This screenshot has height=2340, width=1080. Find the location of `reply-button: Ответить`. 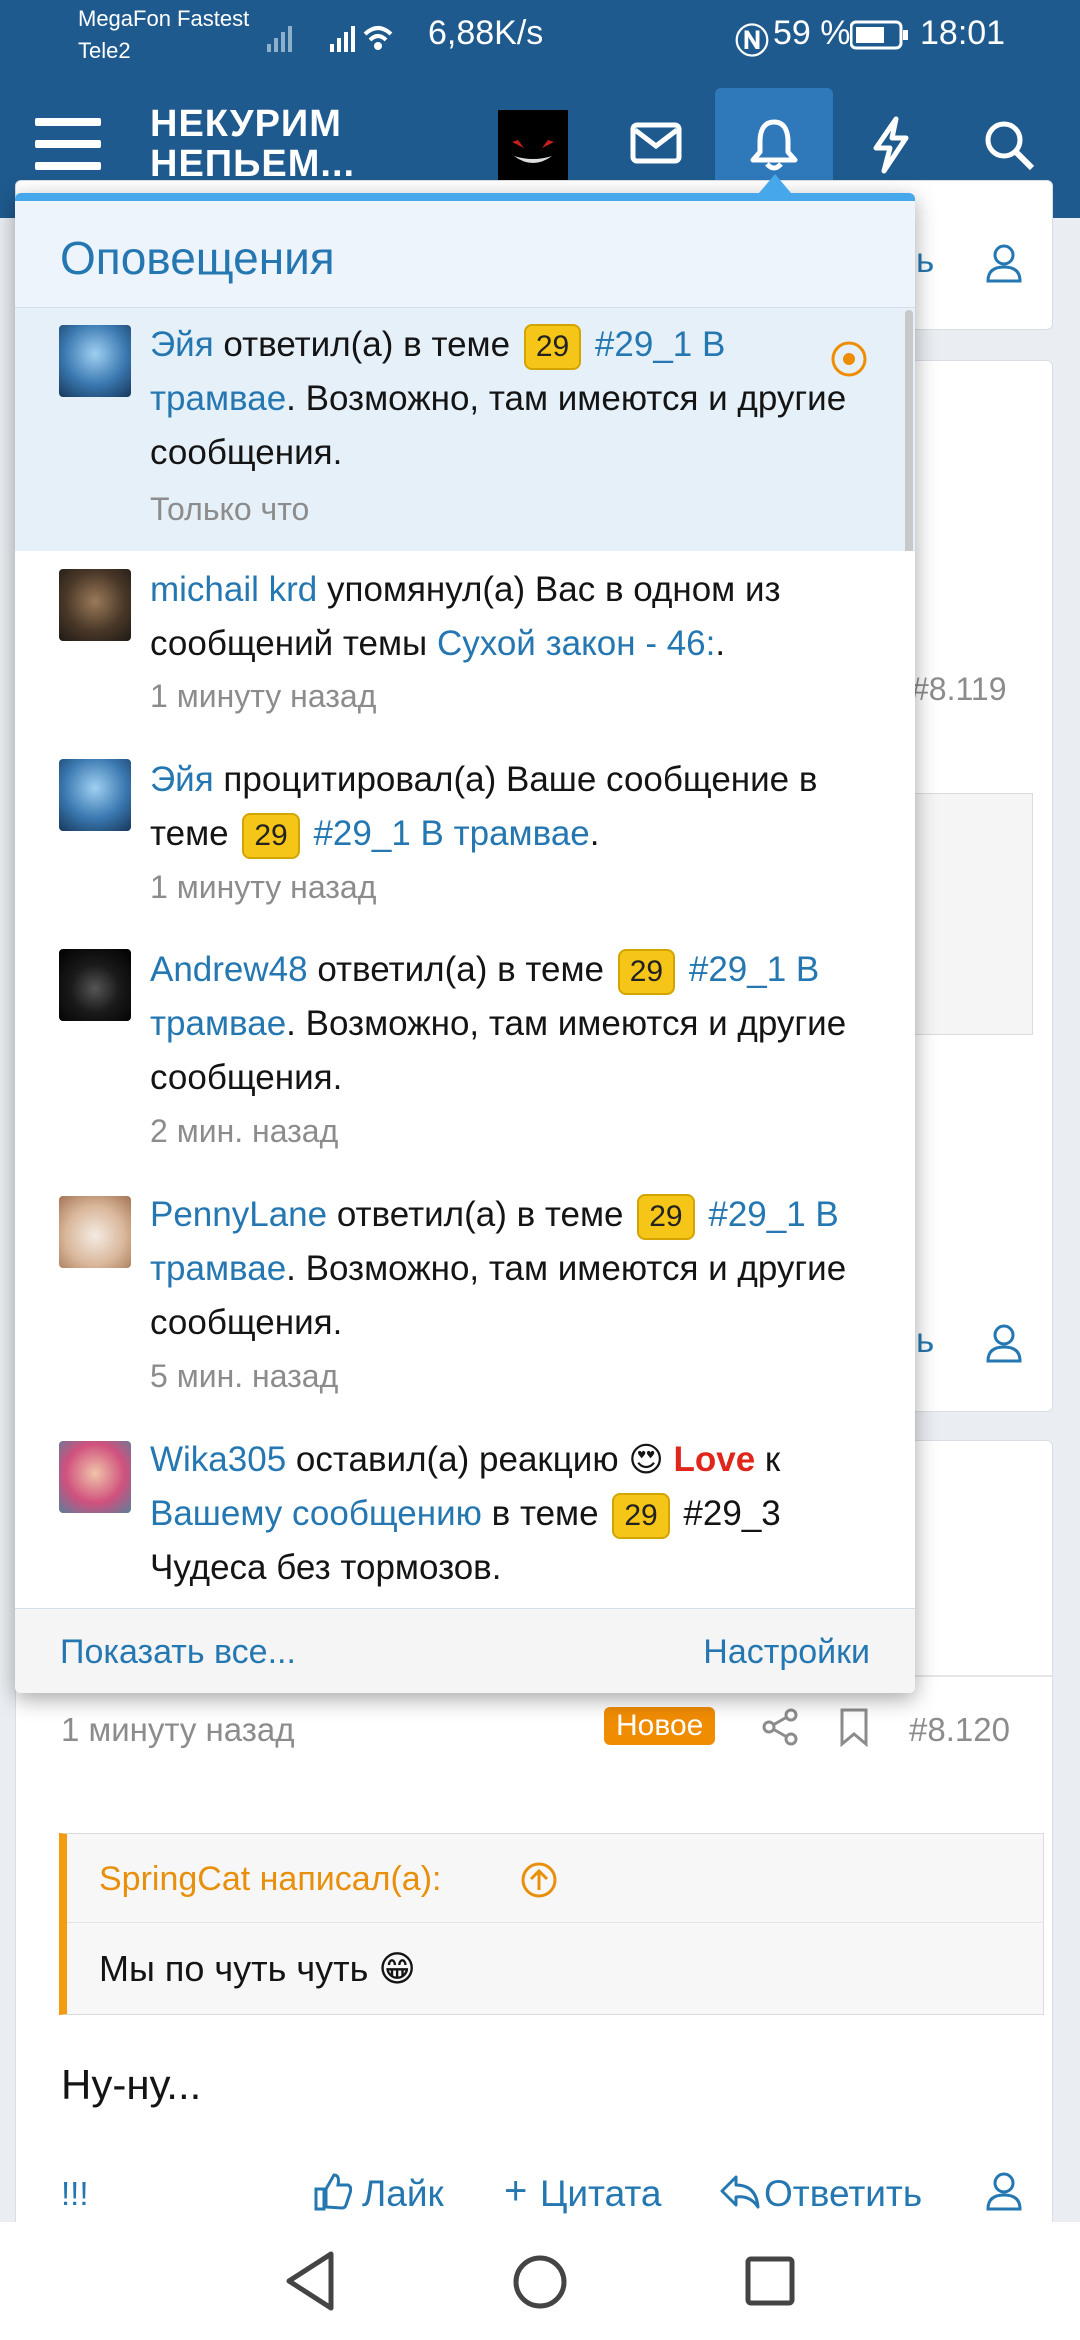

reply-button: Ответить is located at coordinates (843, 2194).